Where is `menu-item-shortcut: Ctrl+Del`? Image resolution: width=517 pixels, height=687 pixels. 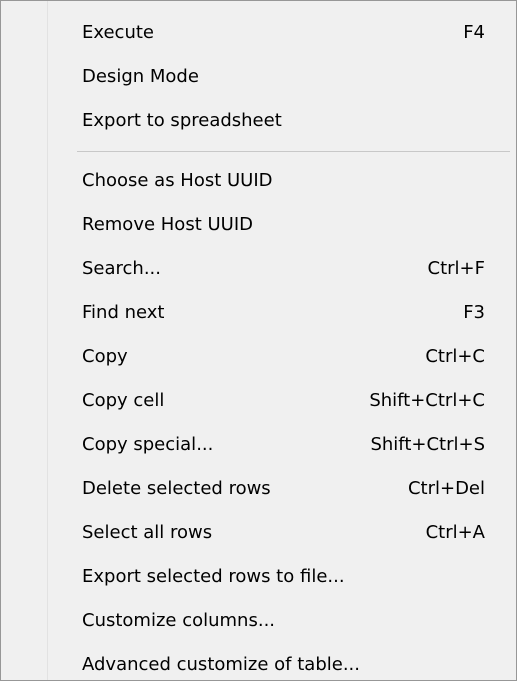 menu-item-shortcut: Ctrl+Del is located at coordinates (446, 488).